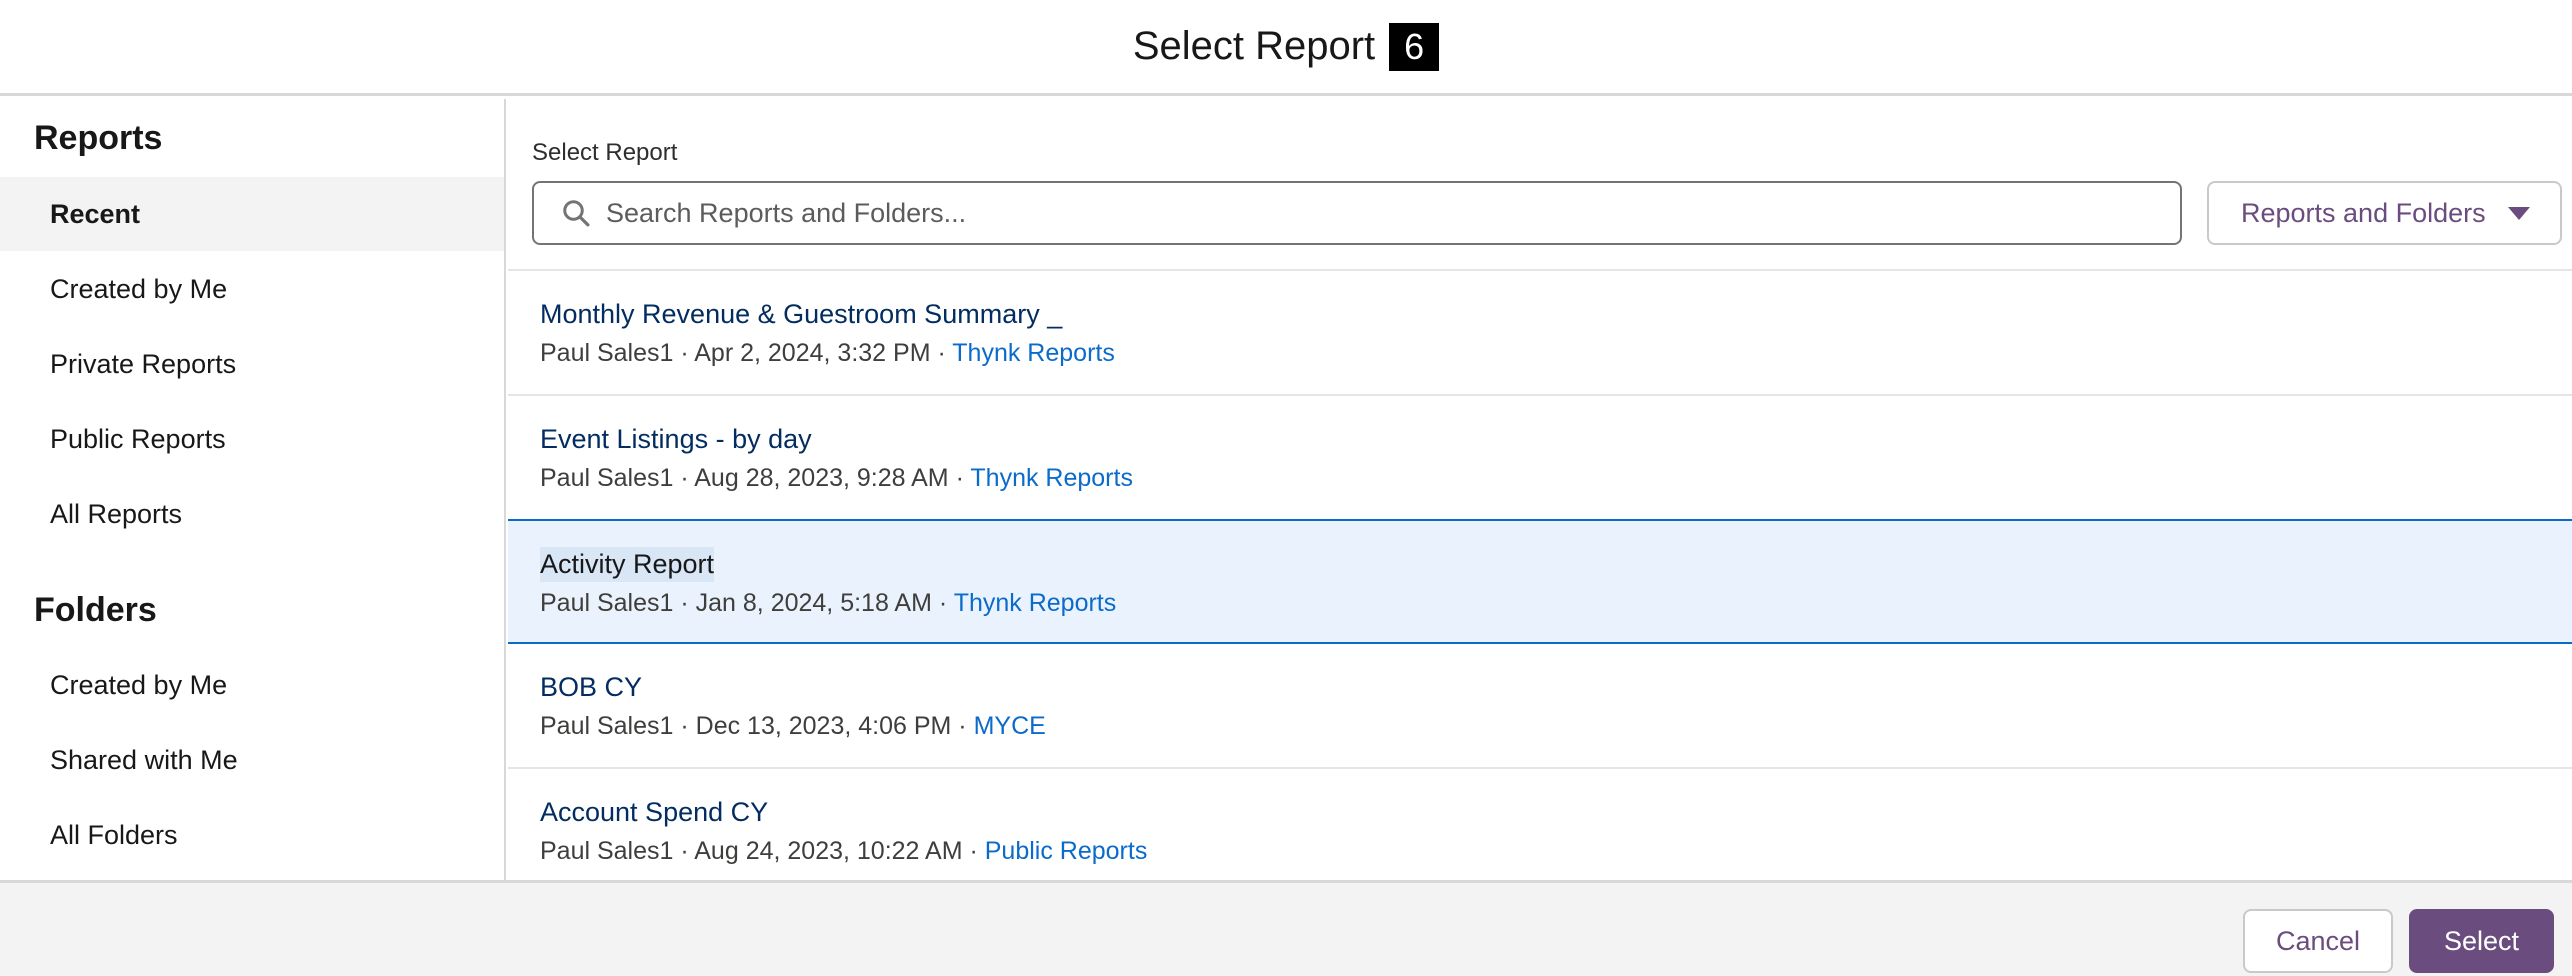  Describe the element at coordinates (1254, 46) in the screenshot. I see `modal-title: Select Report` at that location.